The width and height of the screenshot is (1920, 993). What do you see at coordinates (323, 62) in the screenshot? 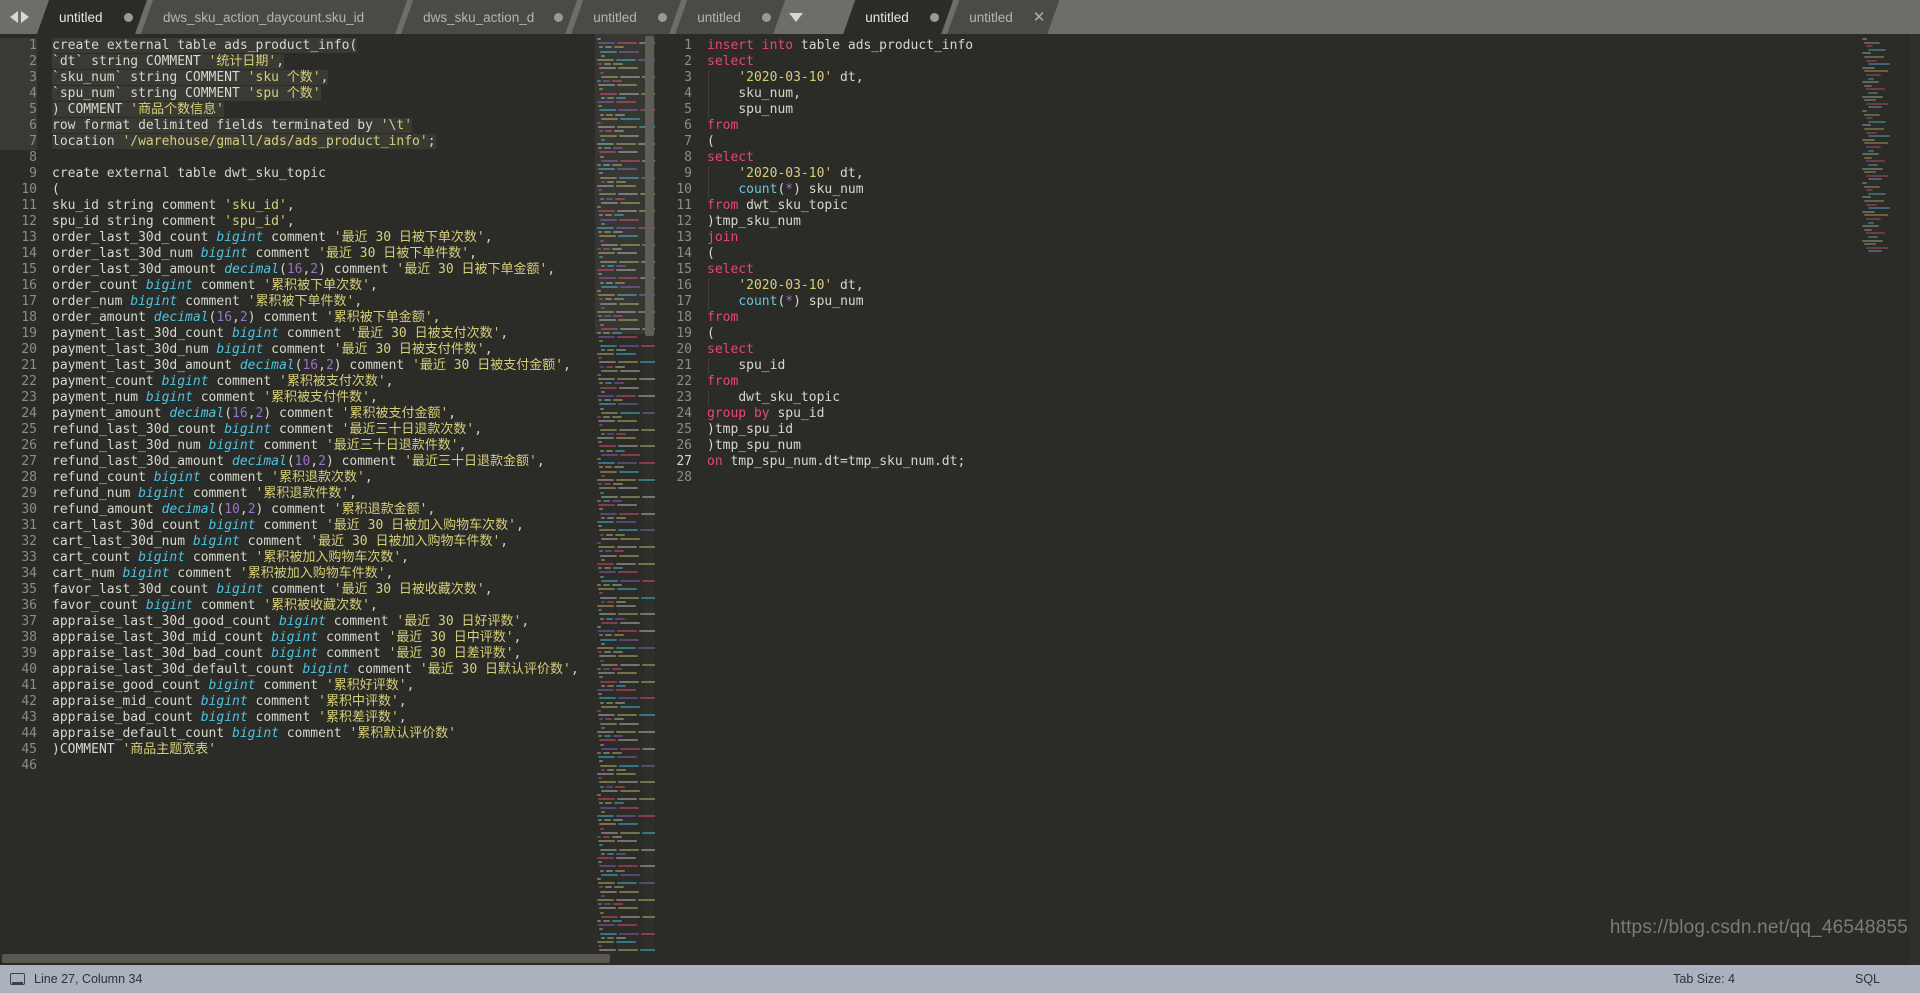
I see `code-line: `dt` string COMMENT '统计日期',` at bounding box center [323, 62].